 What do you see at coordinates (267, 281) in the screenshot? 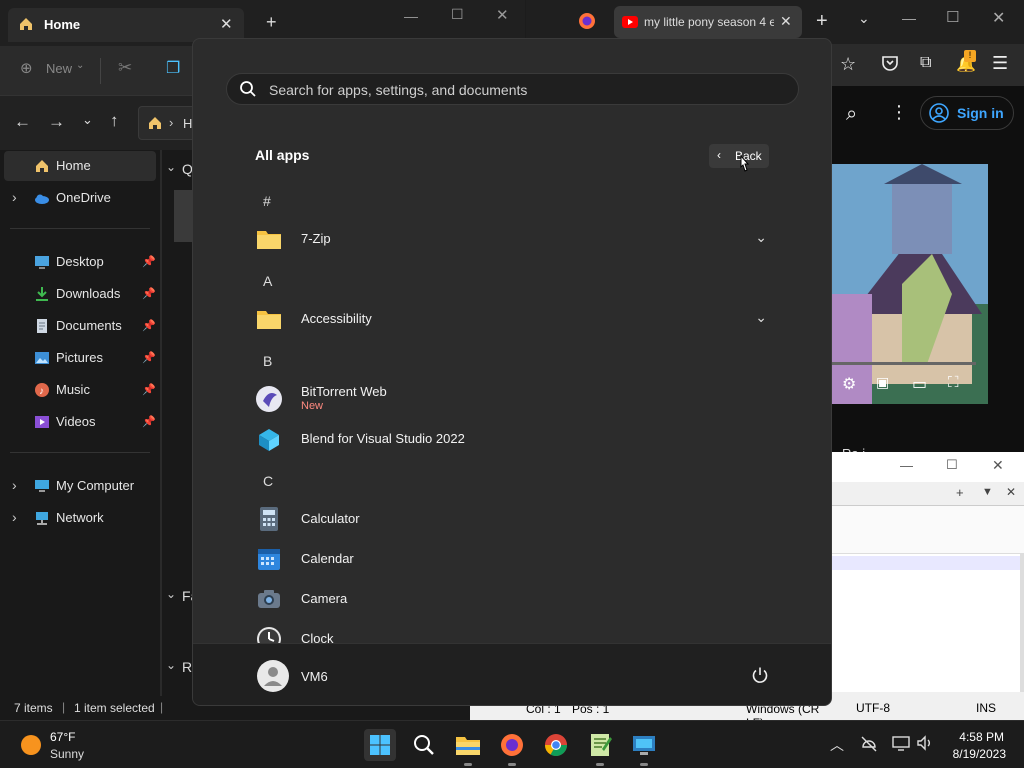
I see `group-letter-a: A` at bounding box center [267, 281].